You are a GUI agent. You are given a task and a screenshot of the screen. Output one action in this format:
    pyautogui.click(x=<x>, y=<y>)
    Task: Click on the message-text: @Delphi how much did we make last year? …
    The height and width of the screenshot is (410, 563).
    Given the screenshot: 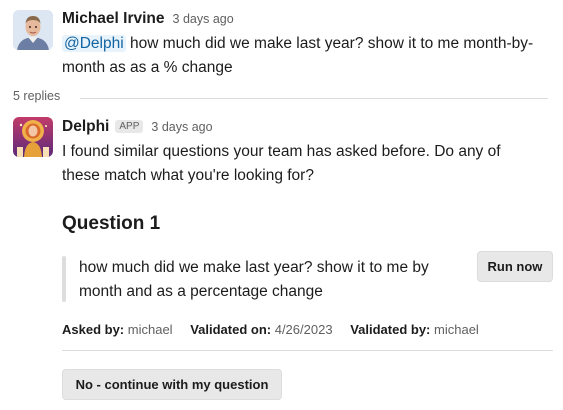 What is the action you would take?
    pyautogui.click(x=302, y=56)
    